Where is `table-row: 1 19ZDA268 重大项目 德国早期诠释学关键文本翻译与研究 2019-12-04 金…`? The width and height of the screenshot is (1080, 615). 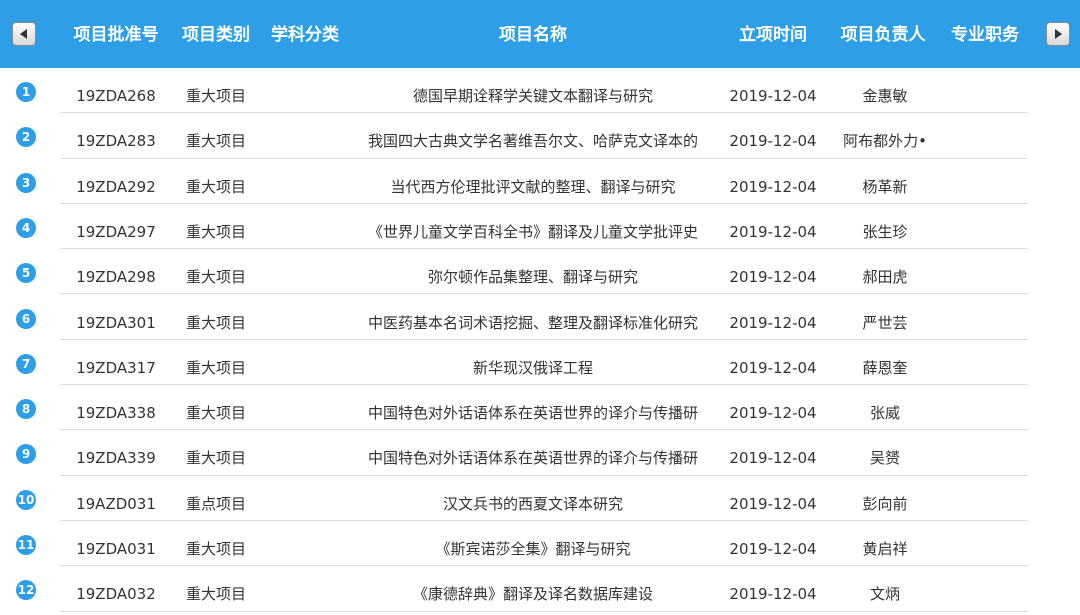
table-row: 1 19ZDA268 重大项目 德国早期诠释学关键文本翻译与研究 2019-12-04 金… is located at coordinates (540, 91).